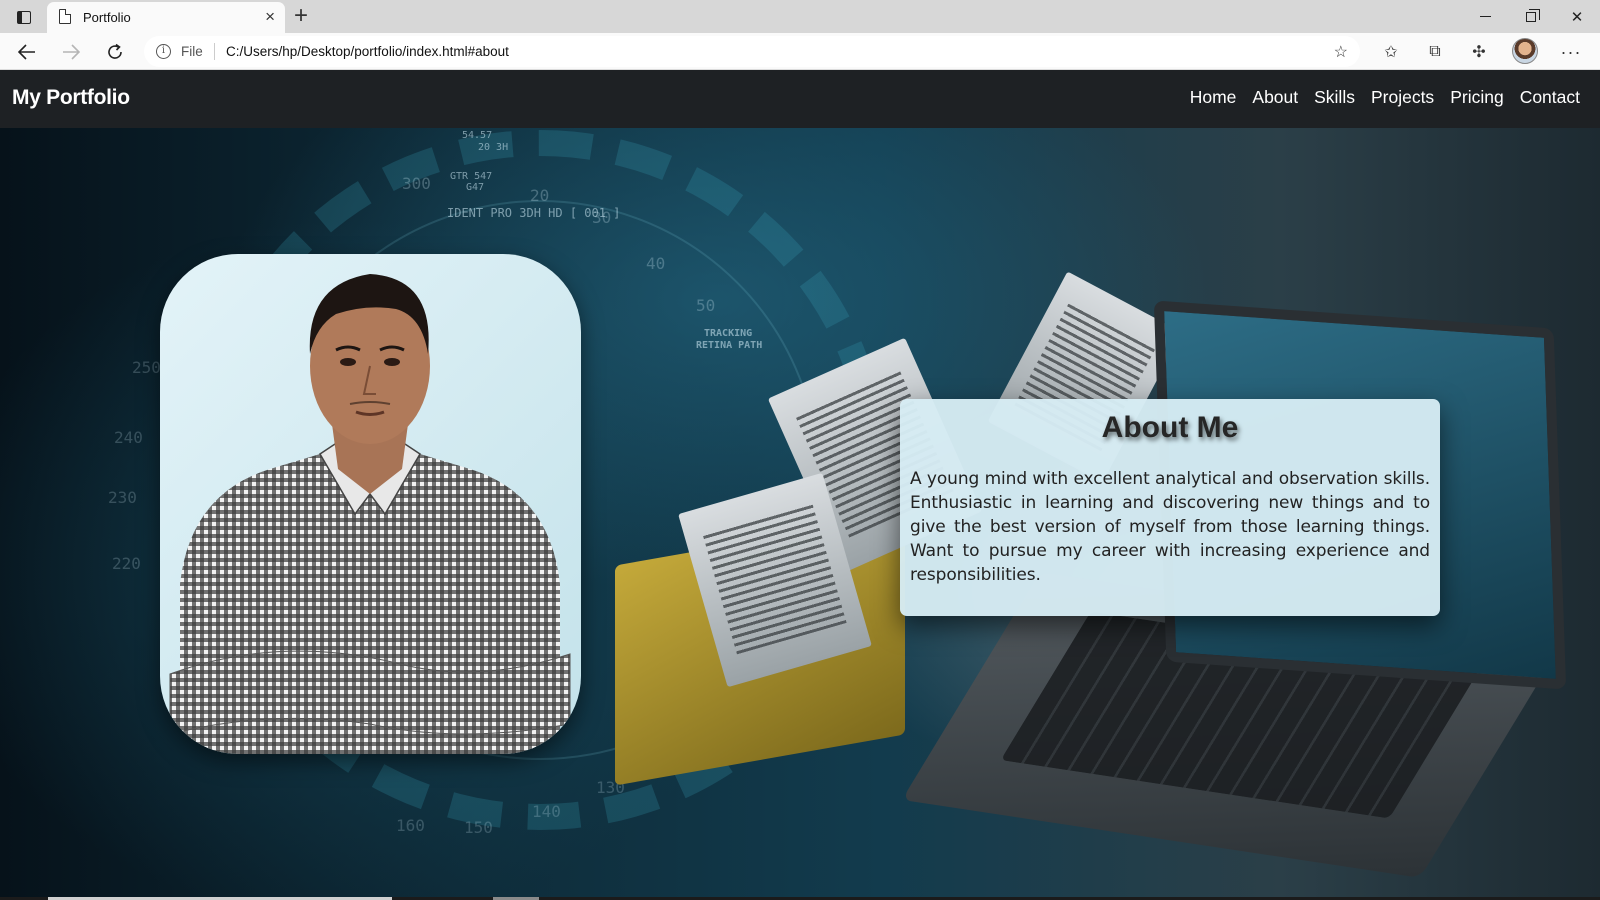 The width and height of the screenshot is (1600, 900). Describe the element at coordinates (540, 195) in the screenshot. I see `bg-gauge-20: 20` at that location.